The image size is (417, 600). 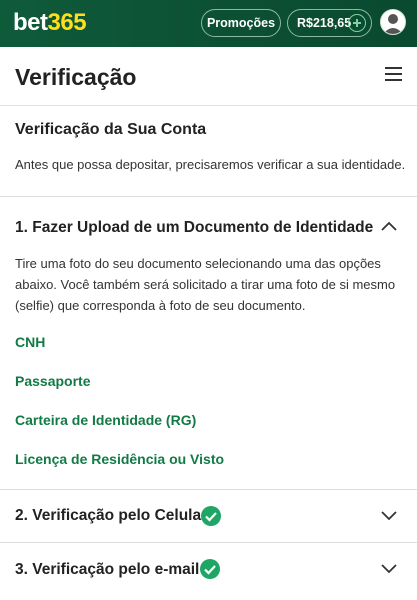 What do you see at coordinates (50, 23) in the screenshot?
I see `bet365-logo: bet365` at bounding box center [50, 23].